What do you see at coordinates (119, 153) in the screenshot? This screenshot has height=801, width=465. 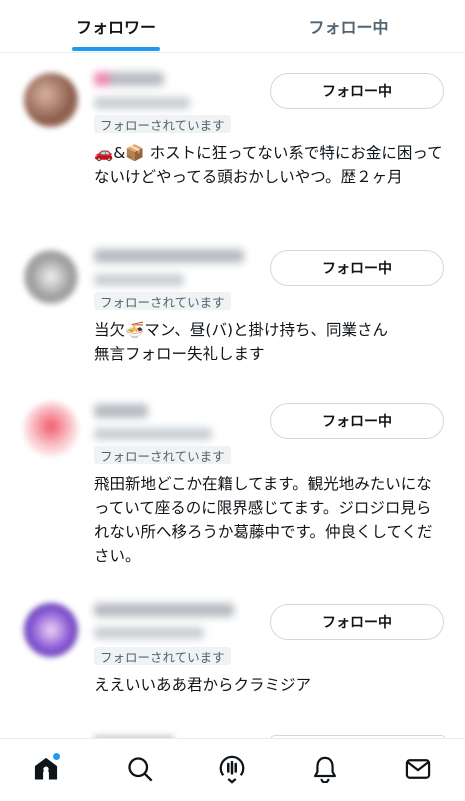 I see `bio-emojis: 🚗&📦` at bounding box center [119, 153].